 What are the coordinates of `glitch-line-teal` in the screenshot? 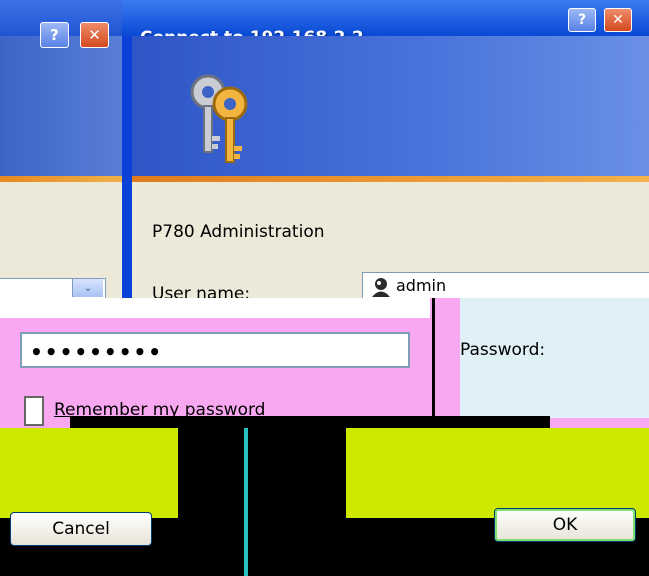 It's located at (246, 502).